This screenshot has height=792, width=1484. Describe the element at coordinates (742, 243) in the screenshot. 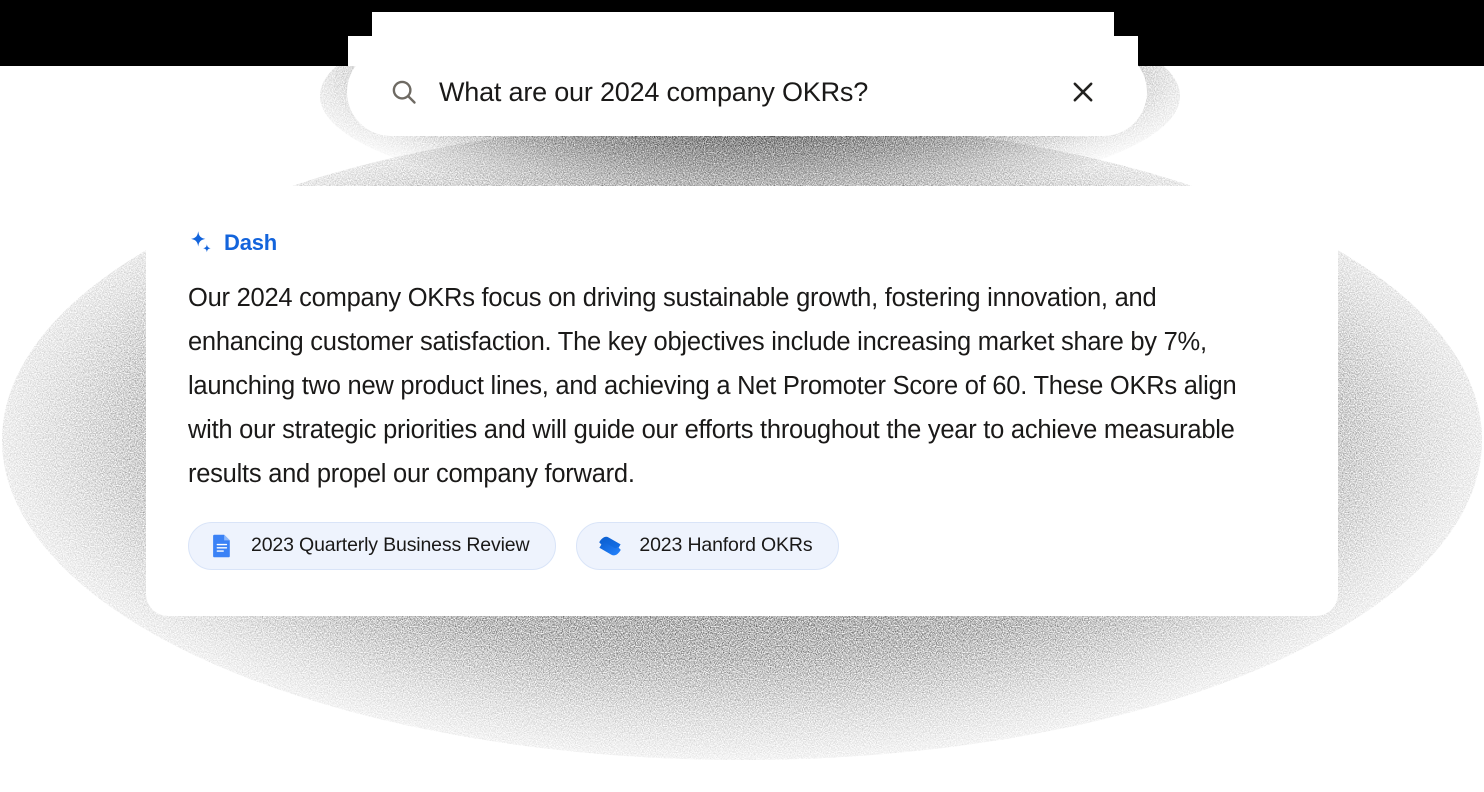

I see `dash-header: Dash` at that location.